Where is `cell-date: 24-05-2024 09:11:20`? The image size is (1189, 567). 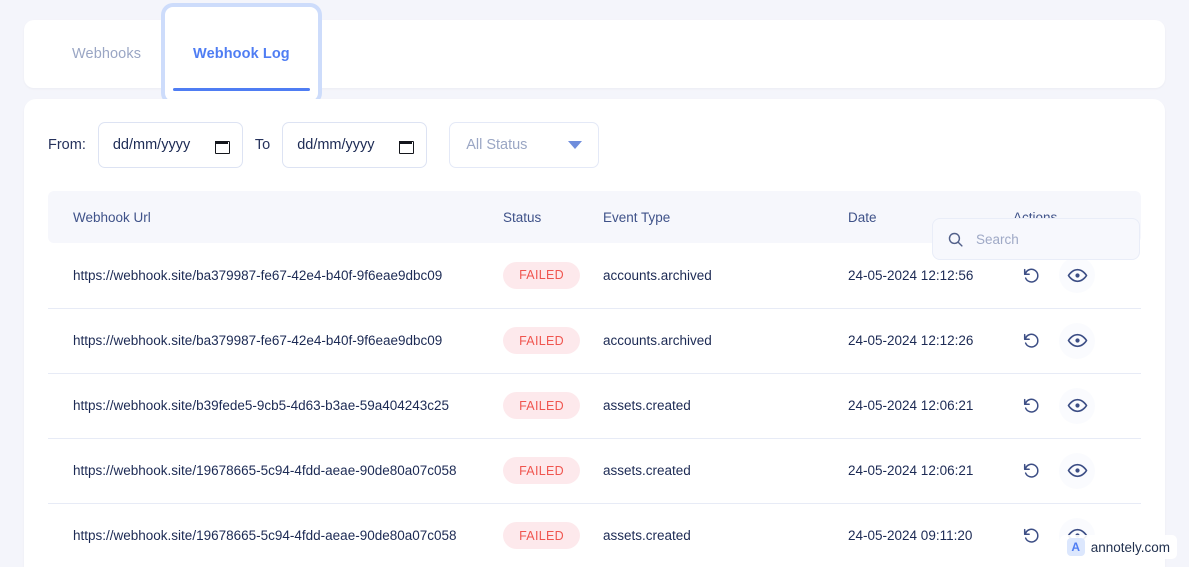
cell-date: 24-05-2024 09:11:20 is located at coordinates (930, 535).